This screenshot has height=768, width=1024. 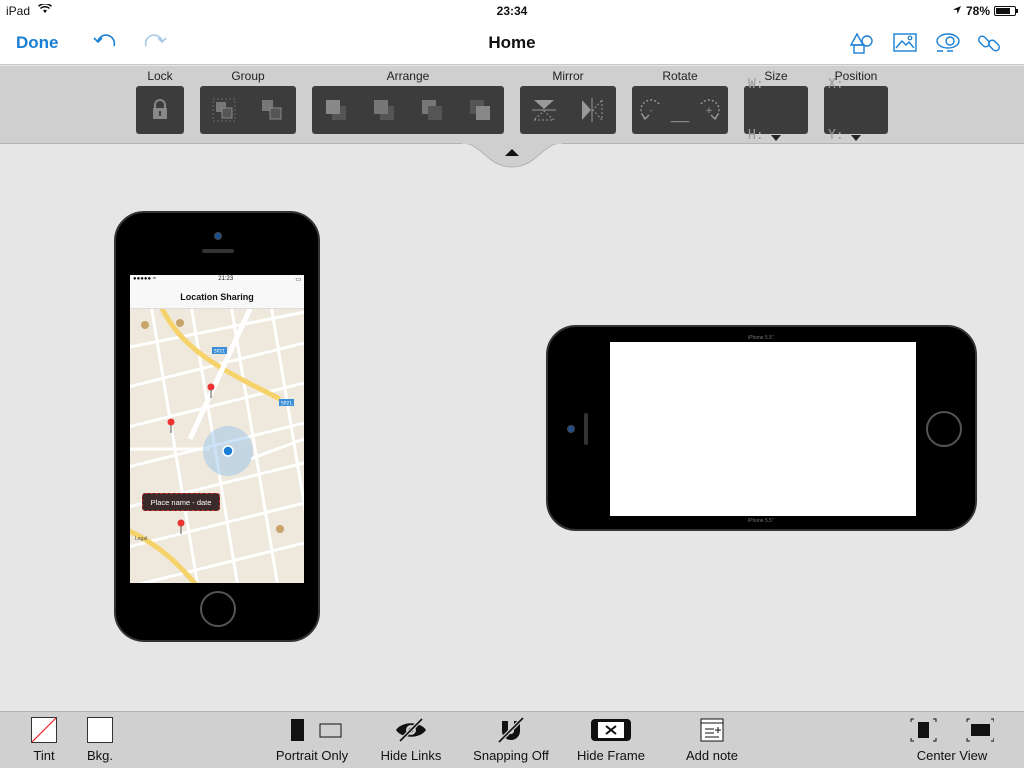 I want to click on bring-to-front-icon, so click(x=336, y=110).